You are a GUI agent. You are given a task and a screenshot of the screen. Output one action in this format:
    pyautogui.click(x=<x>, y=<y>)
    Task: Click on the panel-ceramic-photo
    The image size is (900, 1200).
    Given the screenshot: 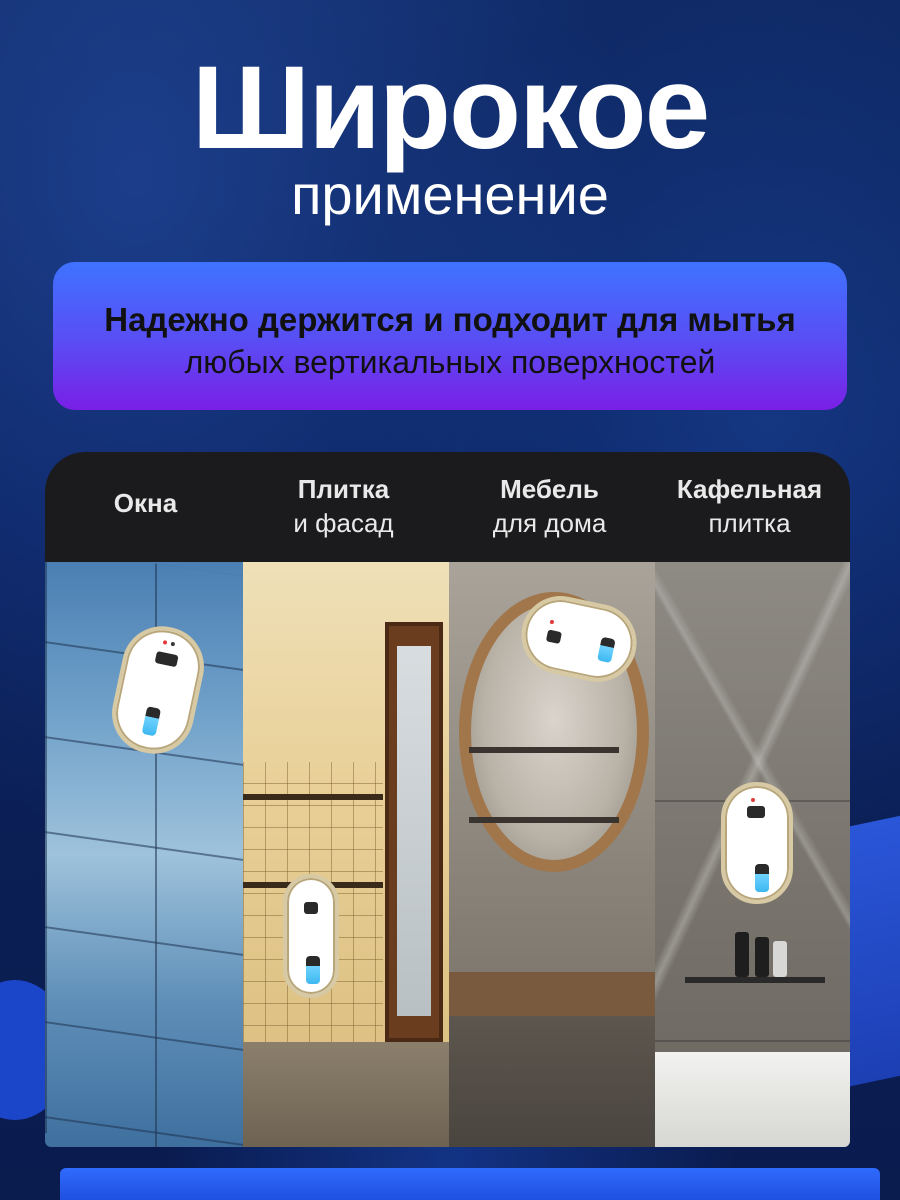 What is the action you would take?
    pyautogui.click(x=752, y=854)
    